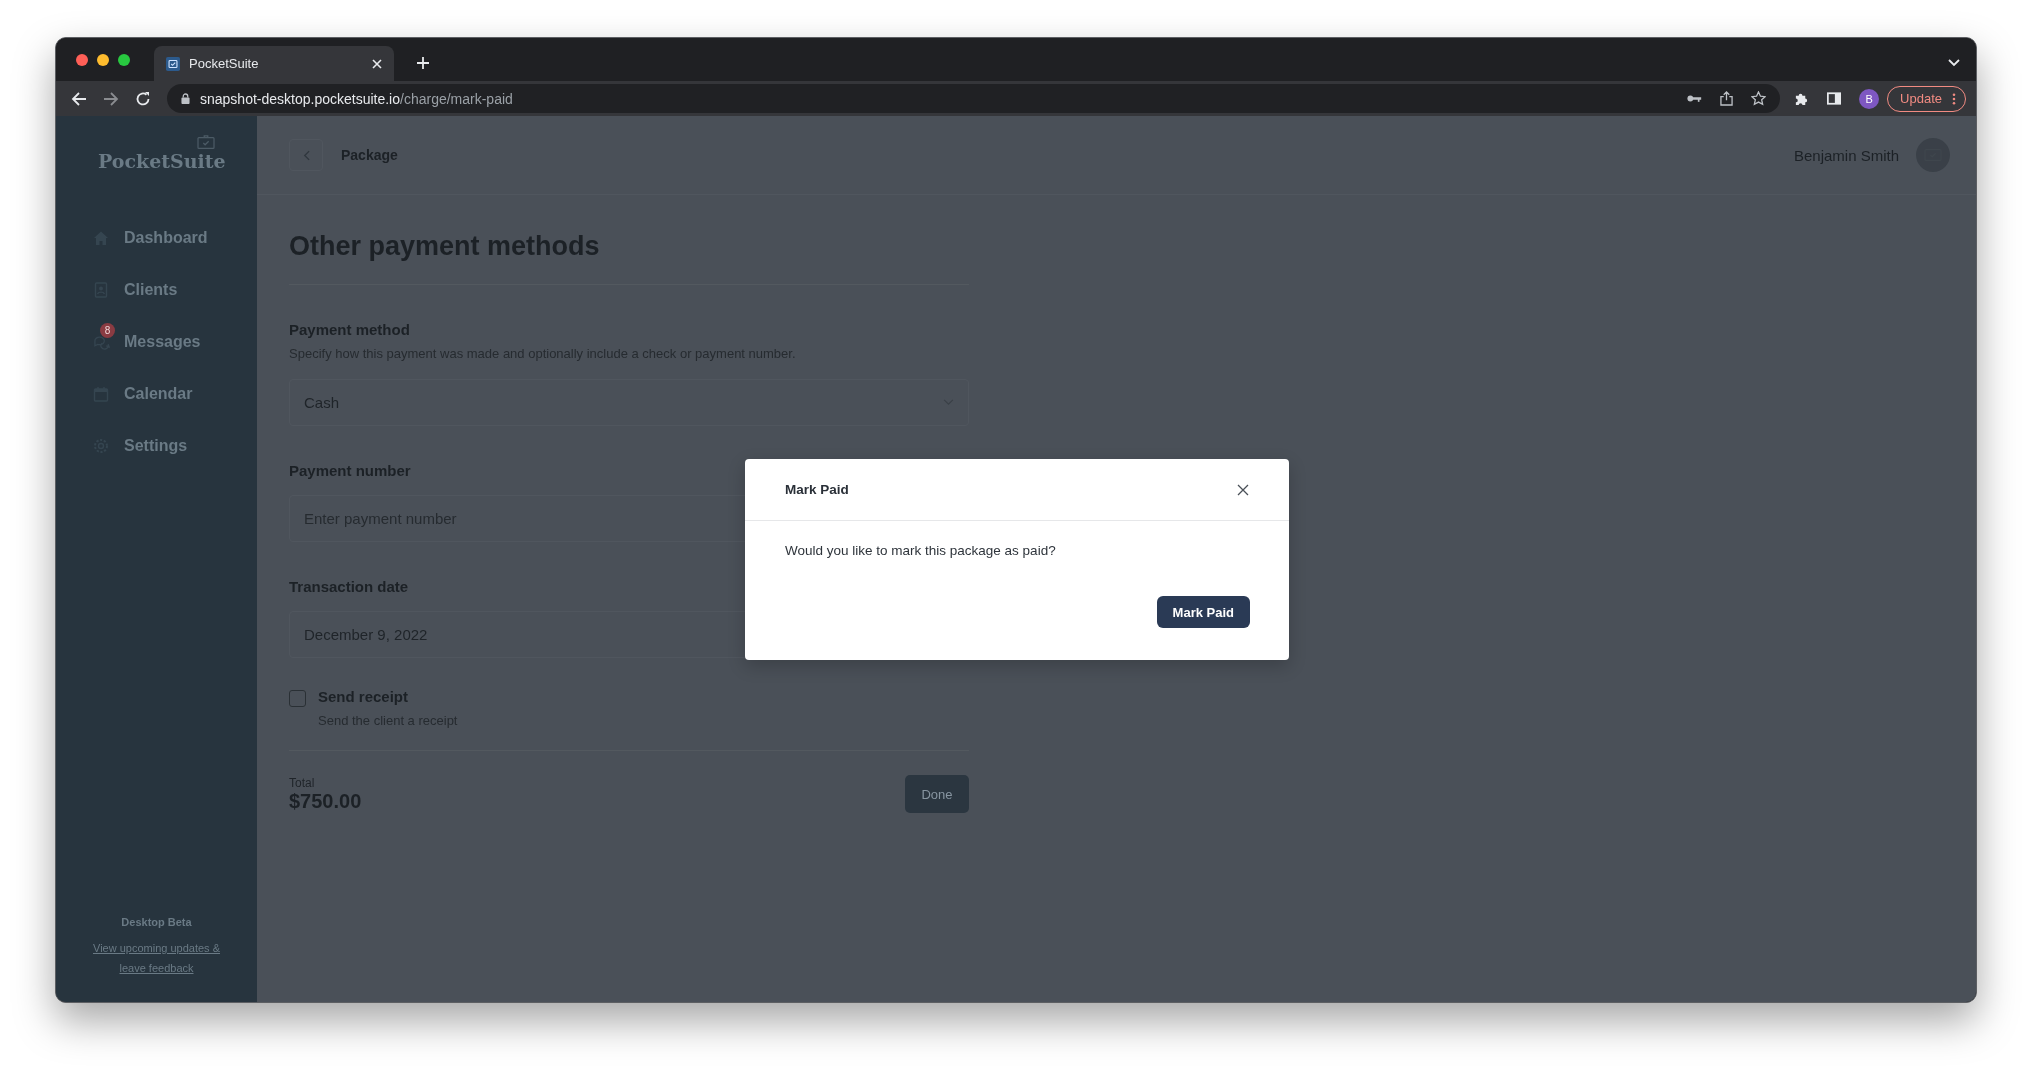  I want to click on beta-label: Desktop Beta, so click(156, 922).